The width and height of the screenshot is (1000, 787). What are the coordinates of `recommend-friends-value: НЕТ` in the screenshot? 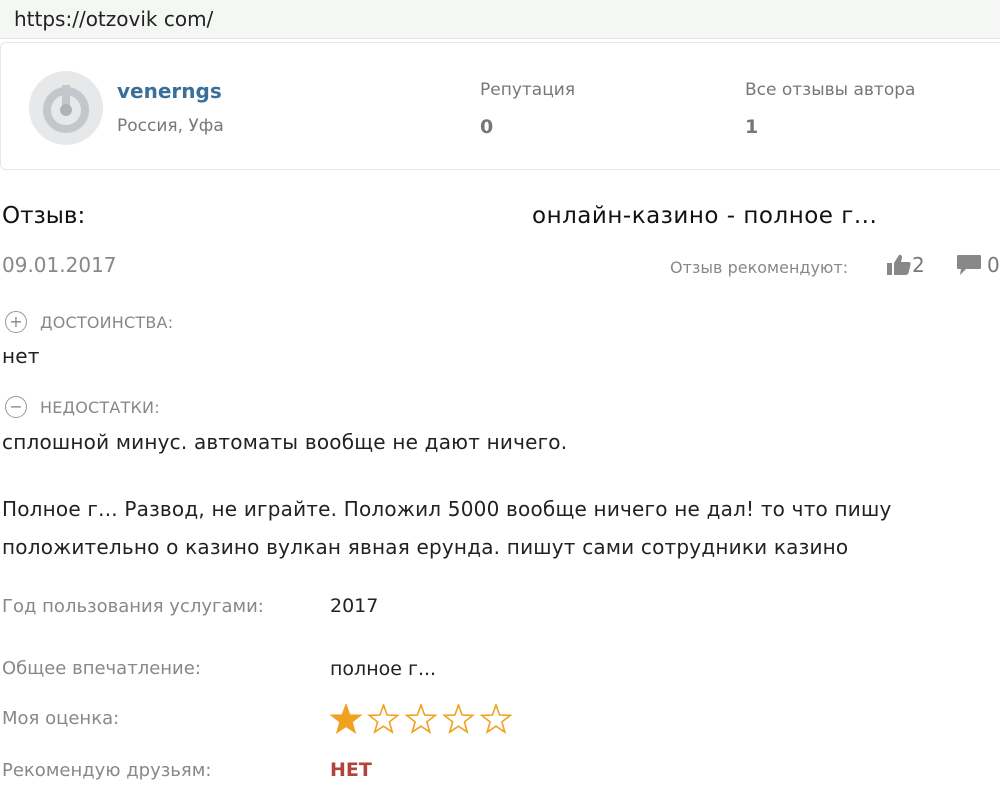 It's located at (351, 770).